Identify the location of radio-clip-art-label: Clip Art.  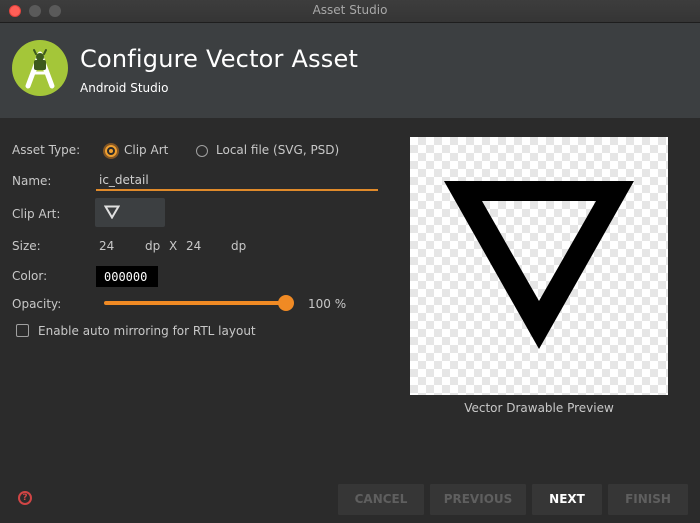
(146, 150).